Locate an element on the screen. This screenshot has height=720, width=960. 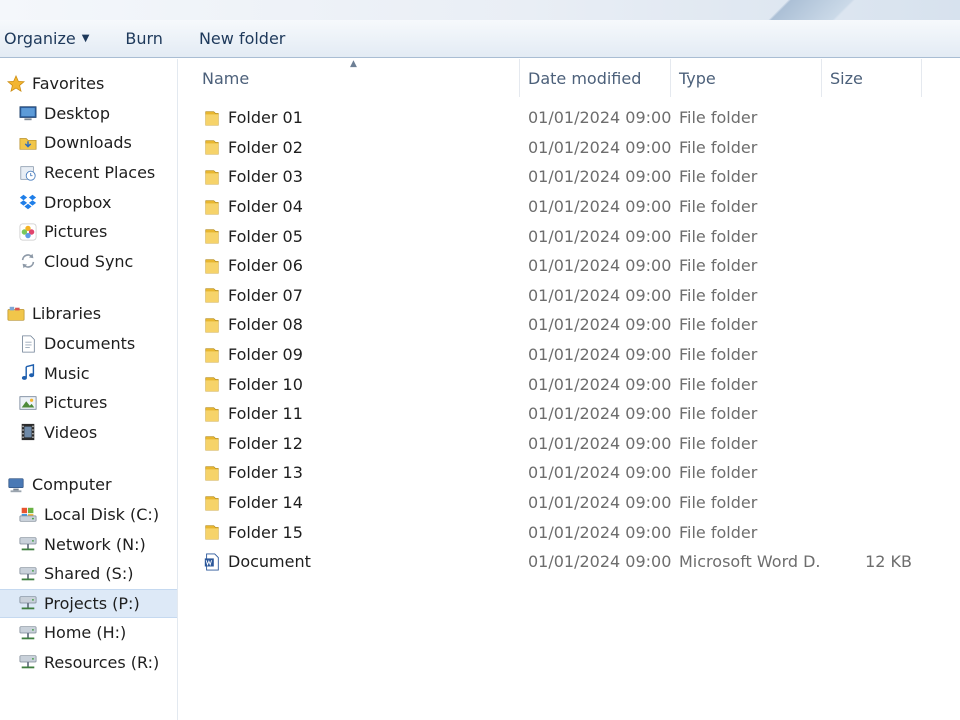
file-row: Folder 09 01/01/2024 09:00 File folder is located at coordinates (572, 355).